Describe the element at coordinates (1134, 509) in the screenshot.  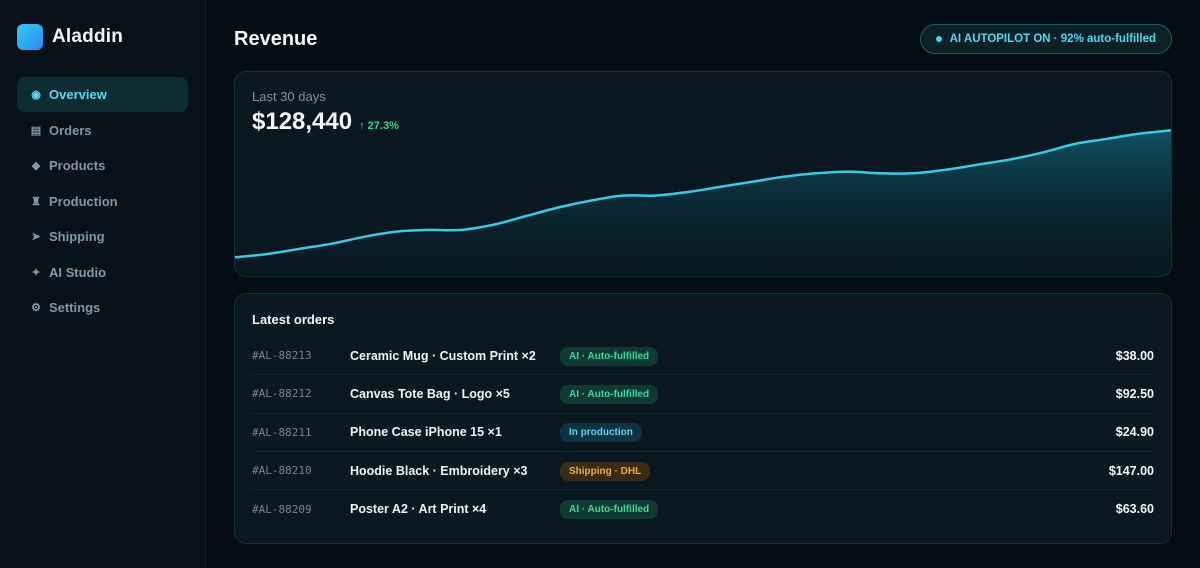
I see `order-amount: $63.60` at that location.